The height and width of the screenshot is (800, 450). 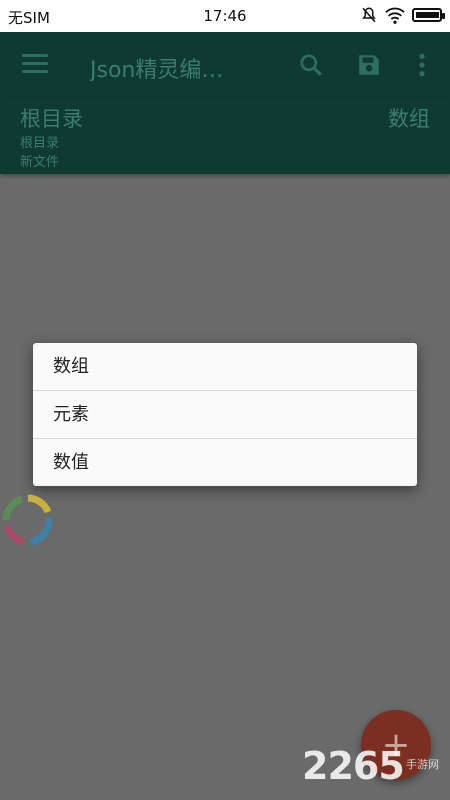 I want to click on wifi-icon, so click(x=395, y=15).